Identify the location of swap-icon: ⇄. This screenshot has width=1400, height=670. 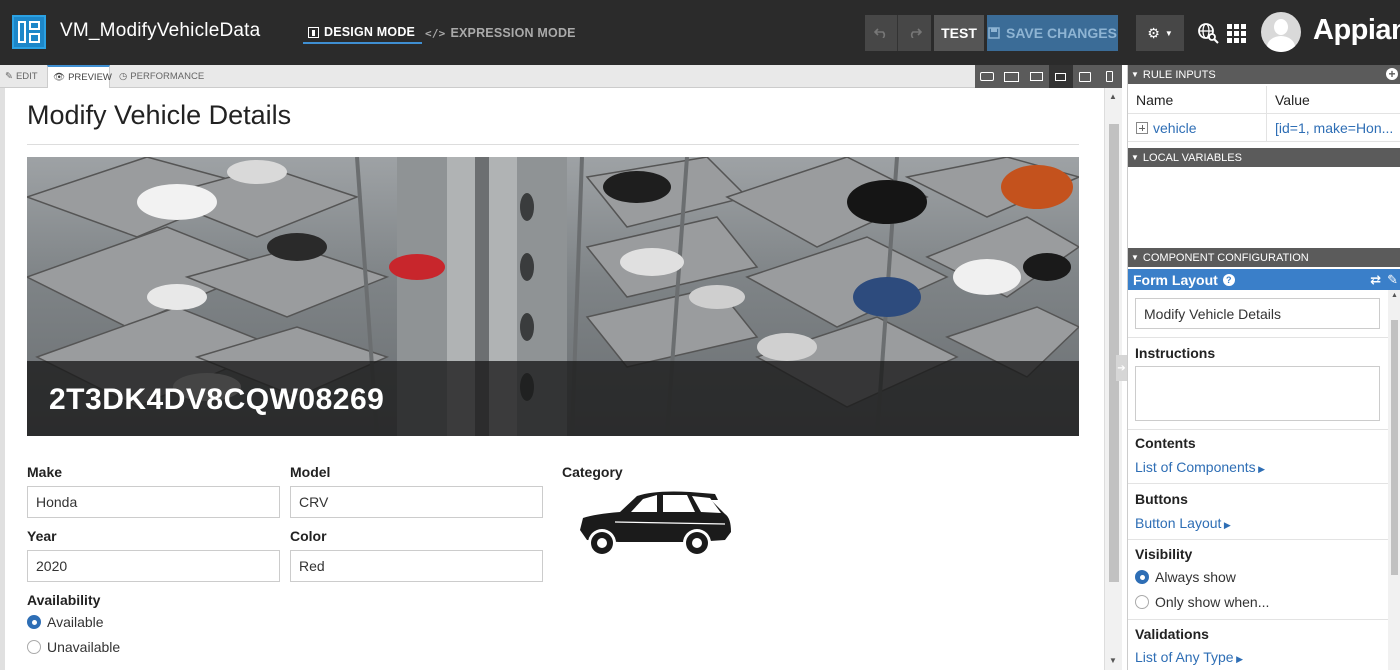
(1375, 280).